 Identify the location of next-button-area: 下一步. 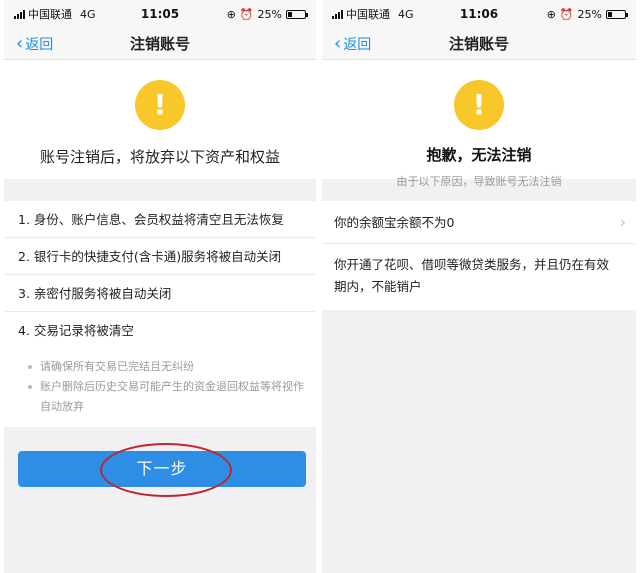
(160, 462).